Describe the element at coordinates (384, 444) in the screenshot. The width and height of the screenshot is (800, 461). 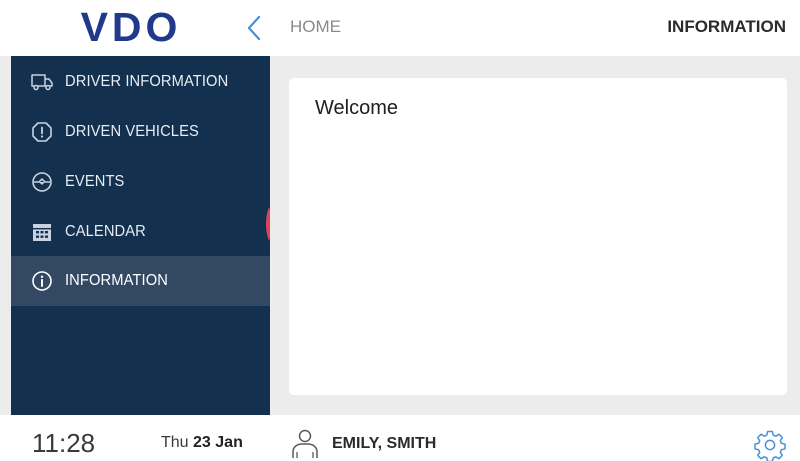
I see `user-name: EMILY, SMITH` at that location.